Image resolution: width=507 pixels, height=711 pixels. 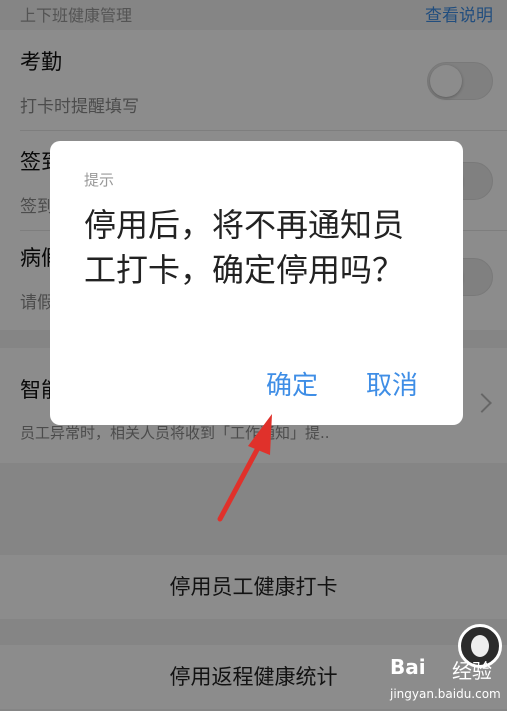 What do you see at coordinates (408, 667) in the screenshot?
I see `watermark-logo: Bai` at bounding box center [408, 667].